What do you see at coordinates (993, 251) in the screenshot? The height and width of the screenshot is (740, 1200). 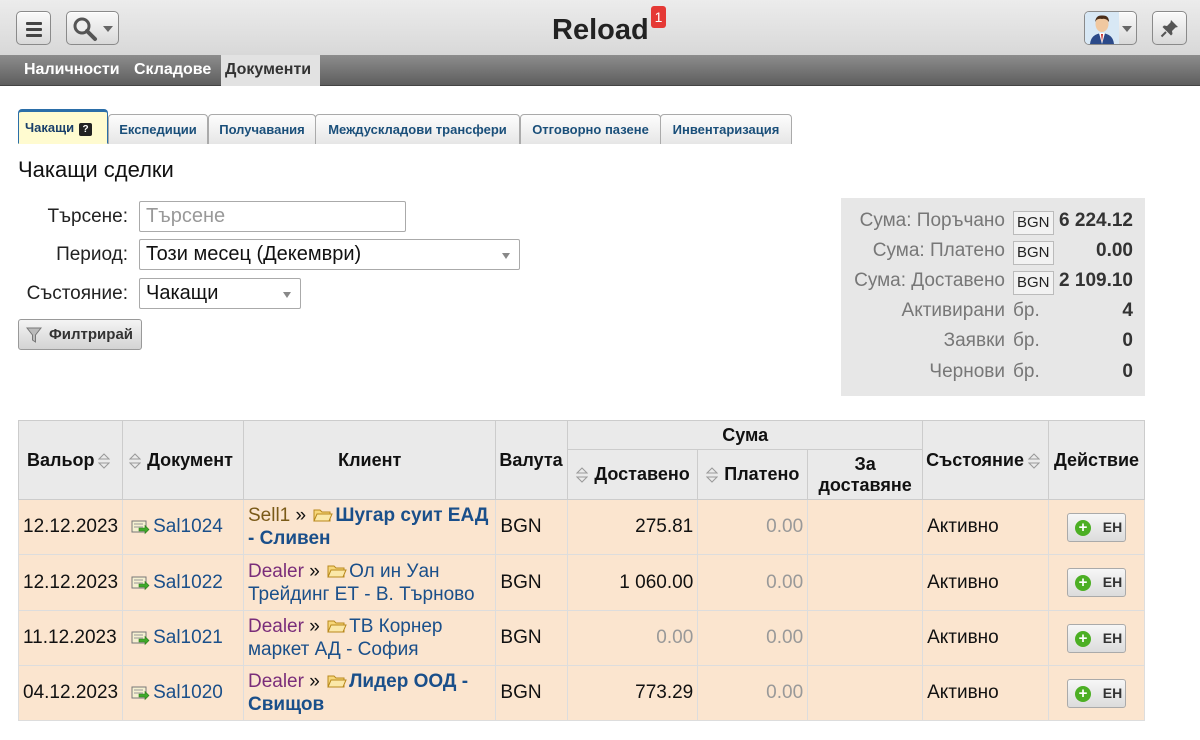 I see `summary-row: Сума: Платено BGN 0.00` at bounding box center [993, 251].